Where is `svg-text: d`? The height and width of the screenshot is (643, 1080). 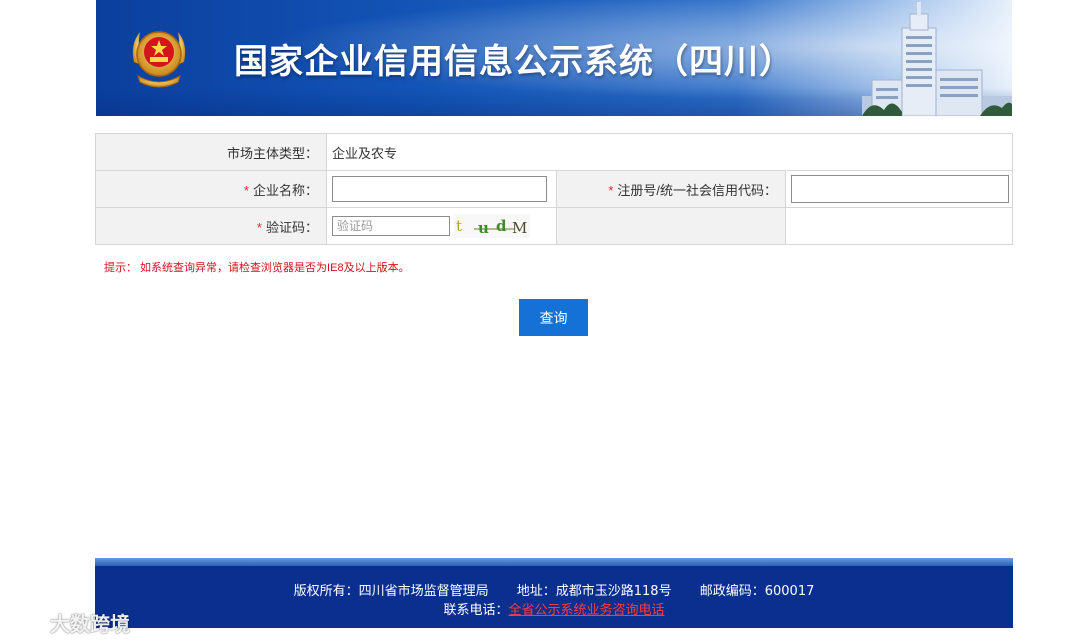
svg-text: d is located at coordinates (501, 226).